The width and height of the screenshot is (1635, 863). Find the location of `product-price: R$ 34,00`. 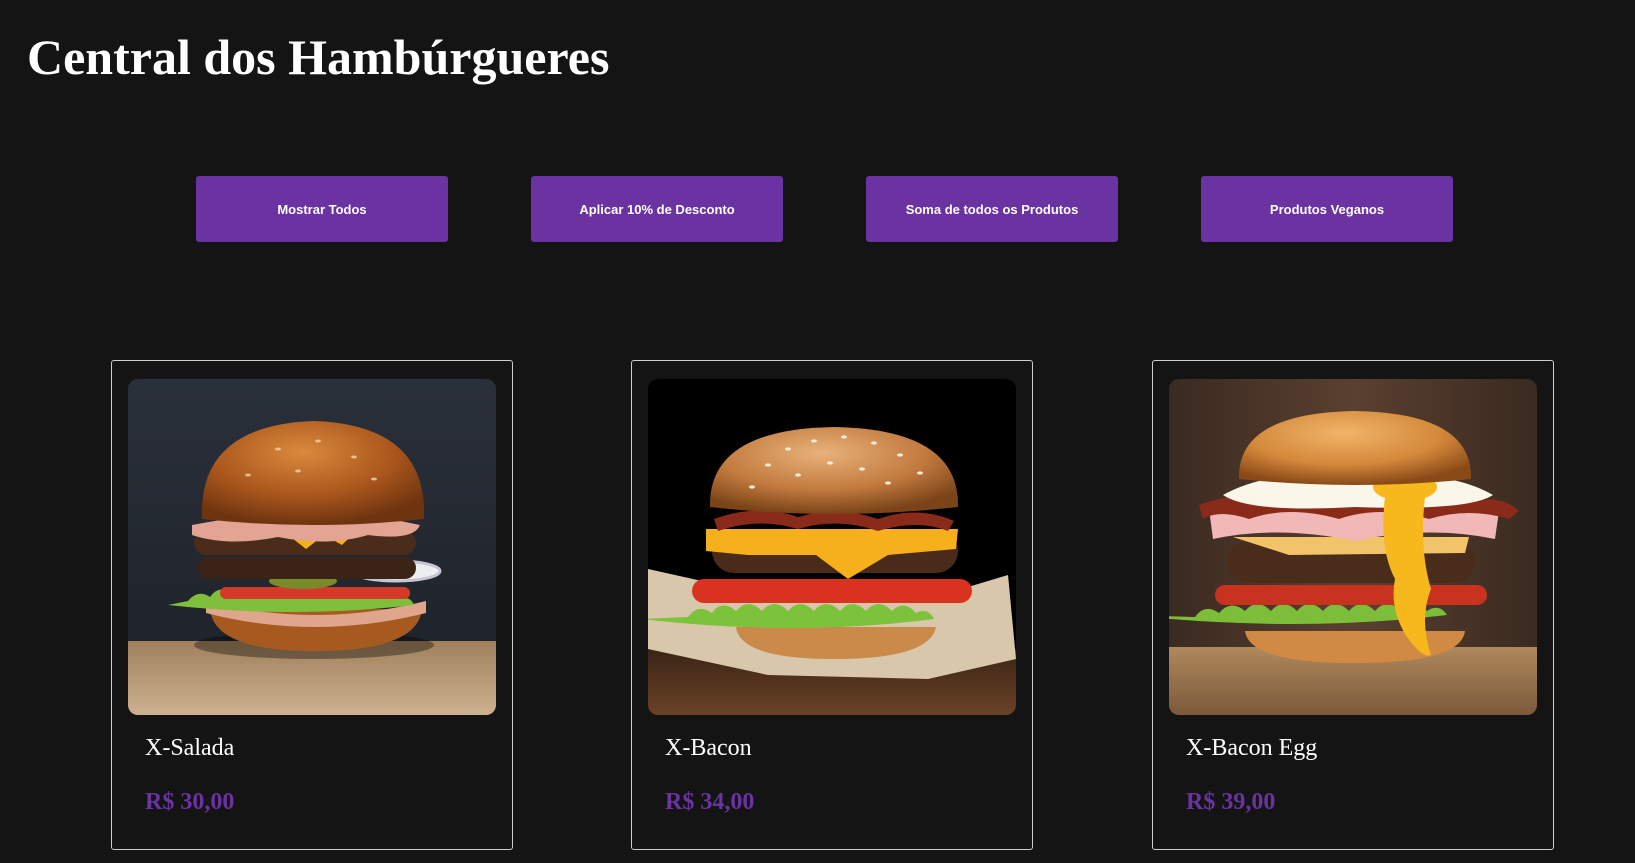

product-price: R$ 34,00 is located at coordinates (710, 802).